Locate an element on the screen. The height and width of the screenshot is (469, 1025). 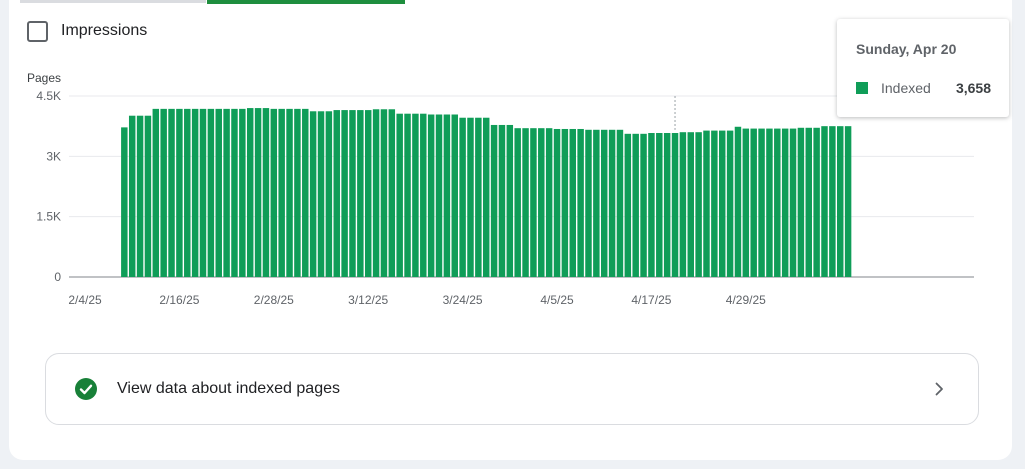
tooltip-swatch is located at coordinates (862, 88).